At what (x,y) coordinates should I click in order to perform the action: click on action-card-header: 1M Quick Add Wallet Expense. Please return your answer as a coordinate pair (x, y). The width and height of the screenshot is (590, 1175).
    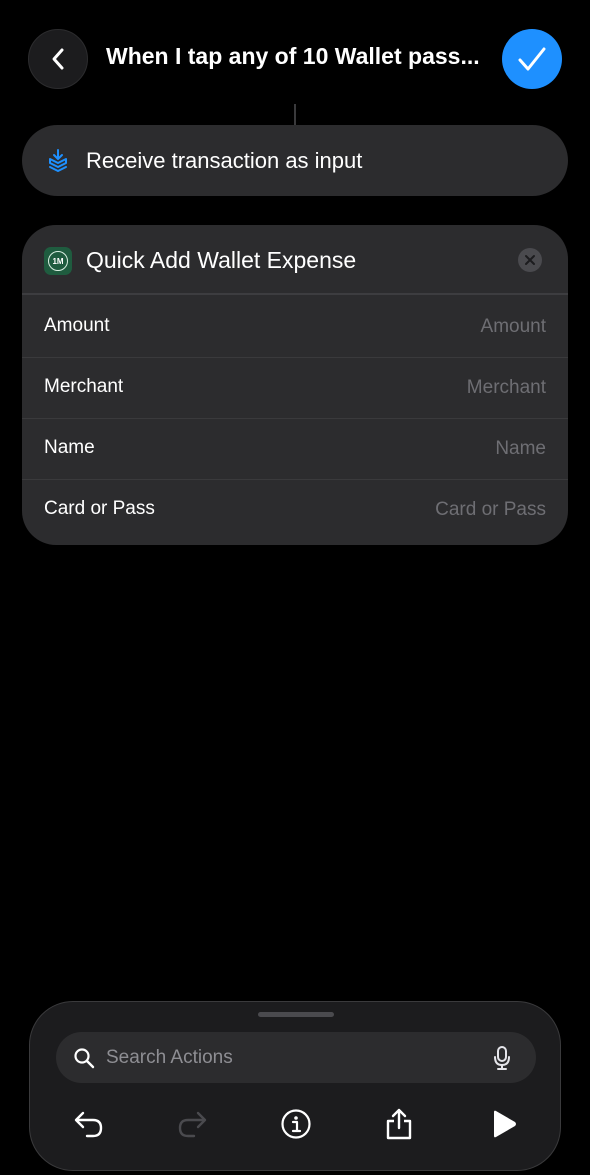
    Looking at the image, I should click on (295, 260).